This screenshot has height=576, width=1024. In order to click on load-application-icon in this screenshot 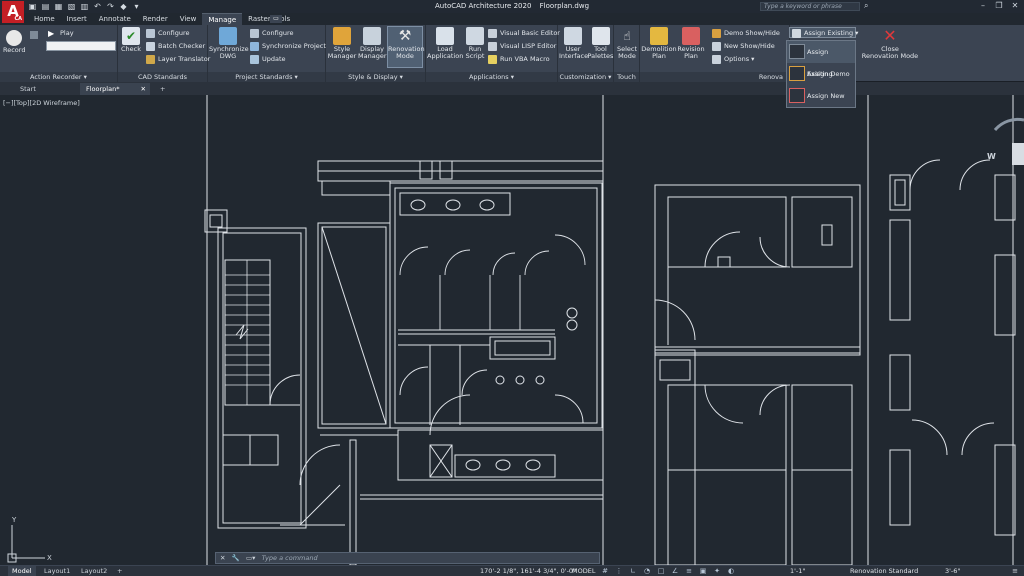, I will do `click(445, 36)`.